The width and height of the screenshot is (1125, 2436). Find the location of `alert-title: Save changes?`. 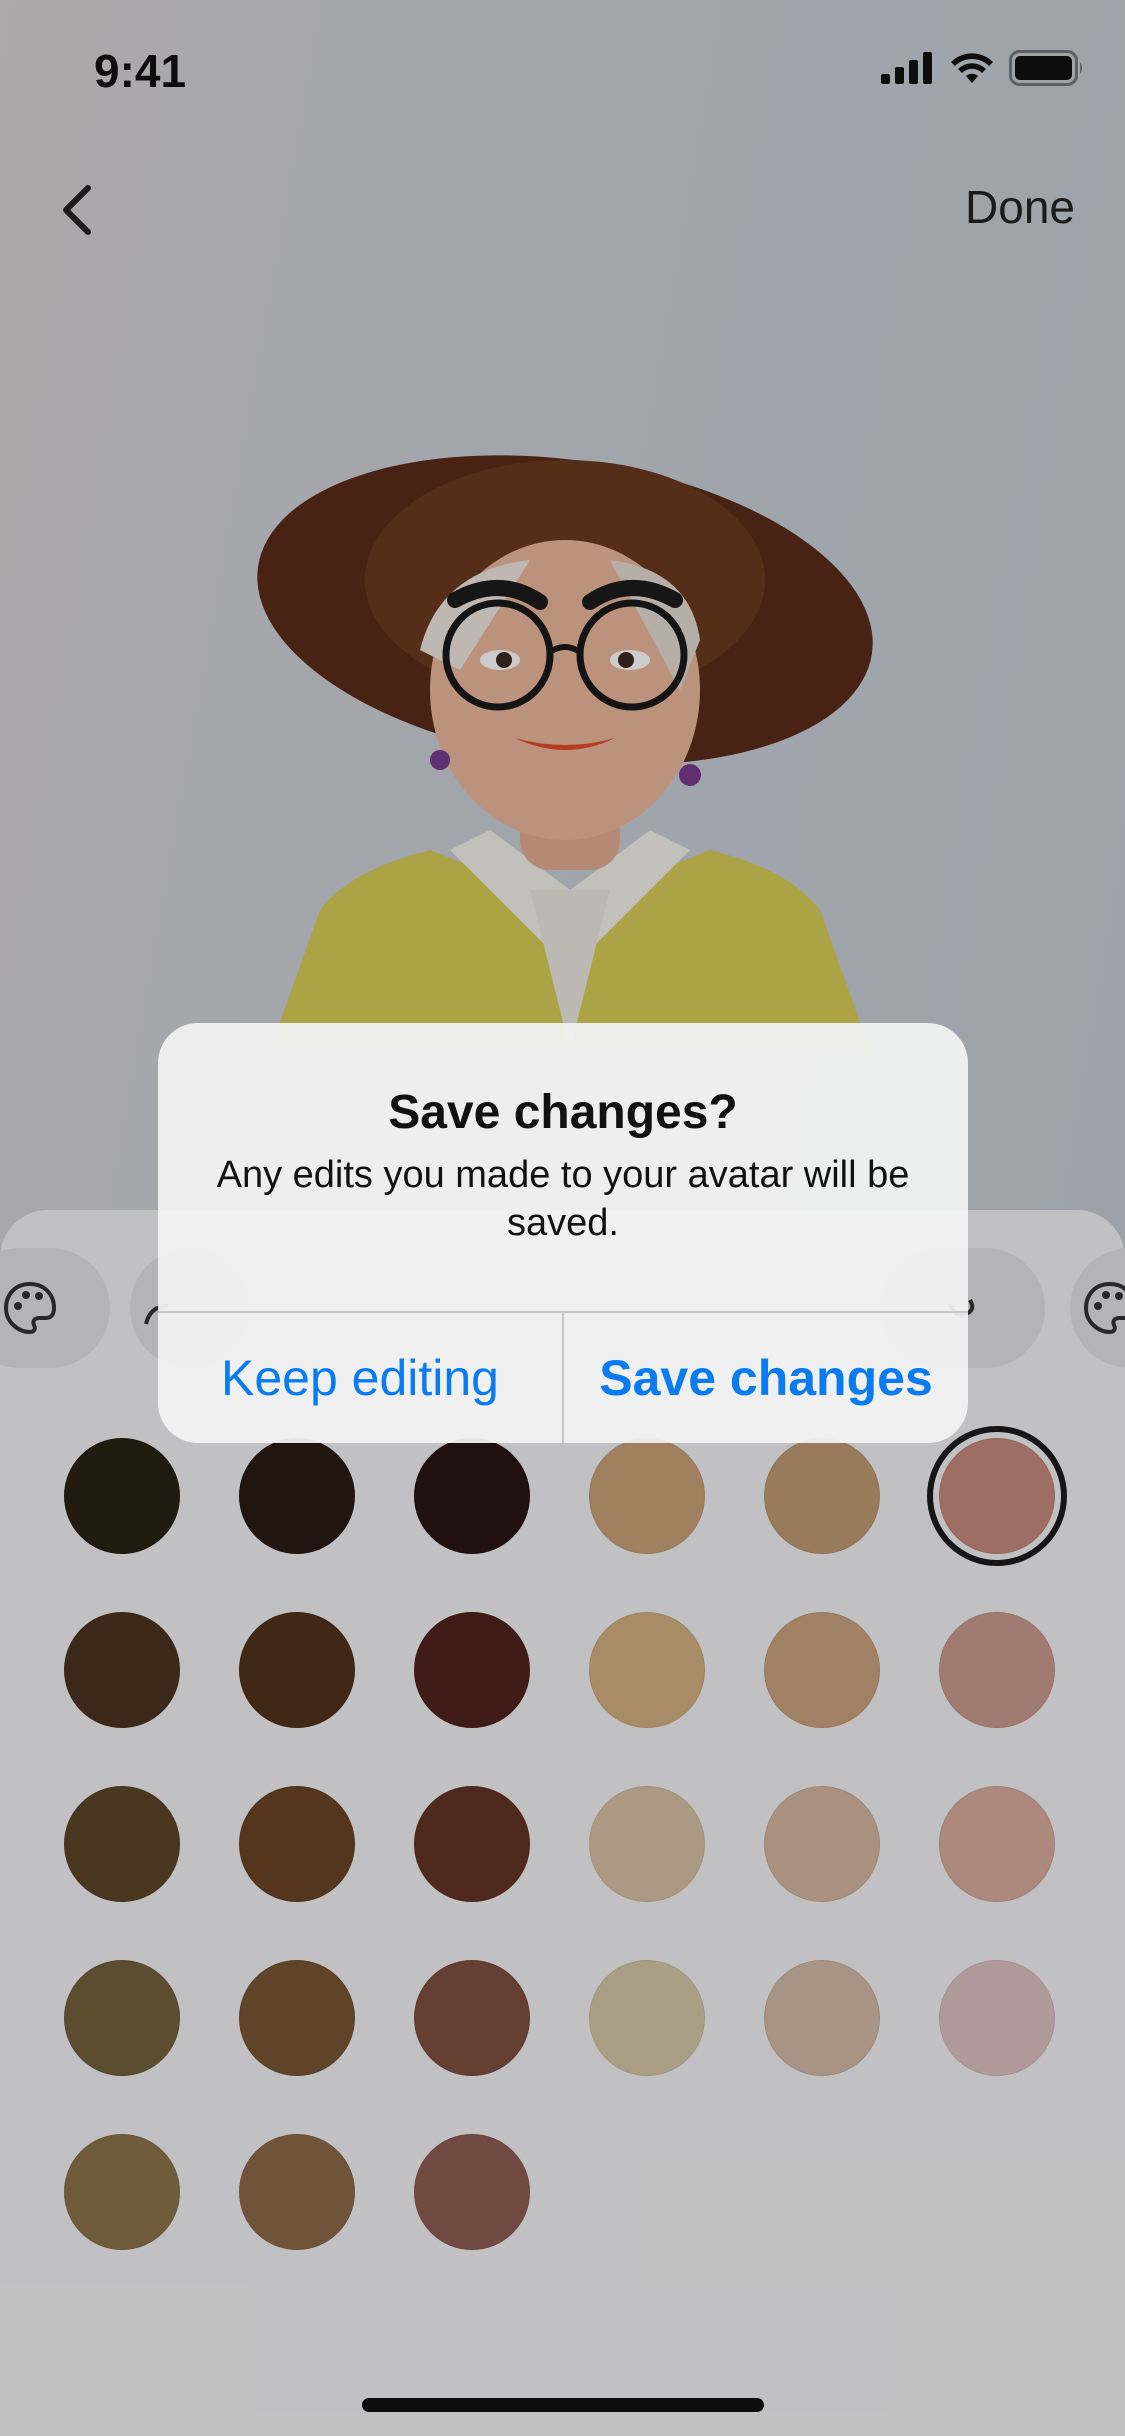

alert-title: Save changes? is located at coordinates (563, 1112).